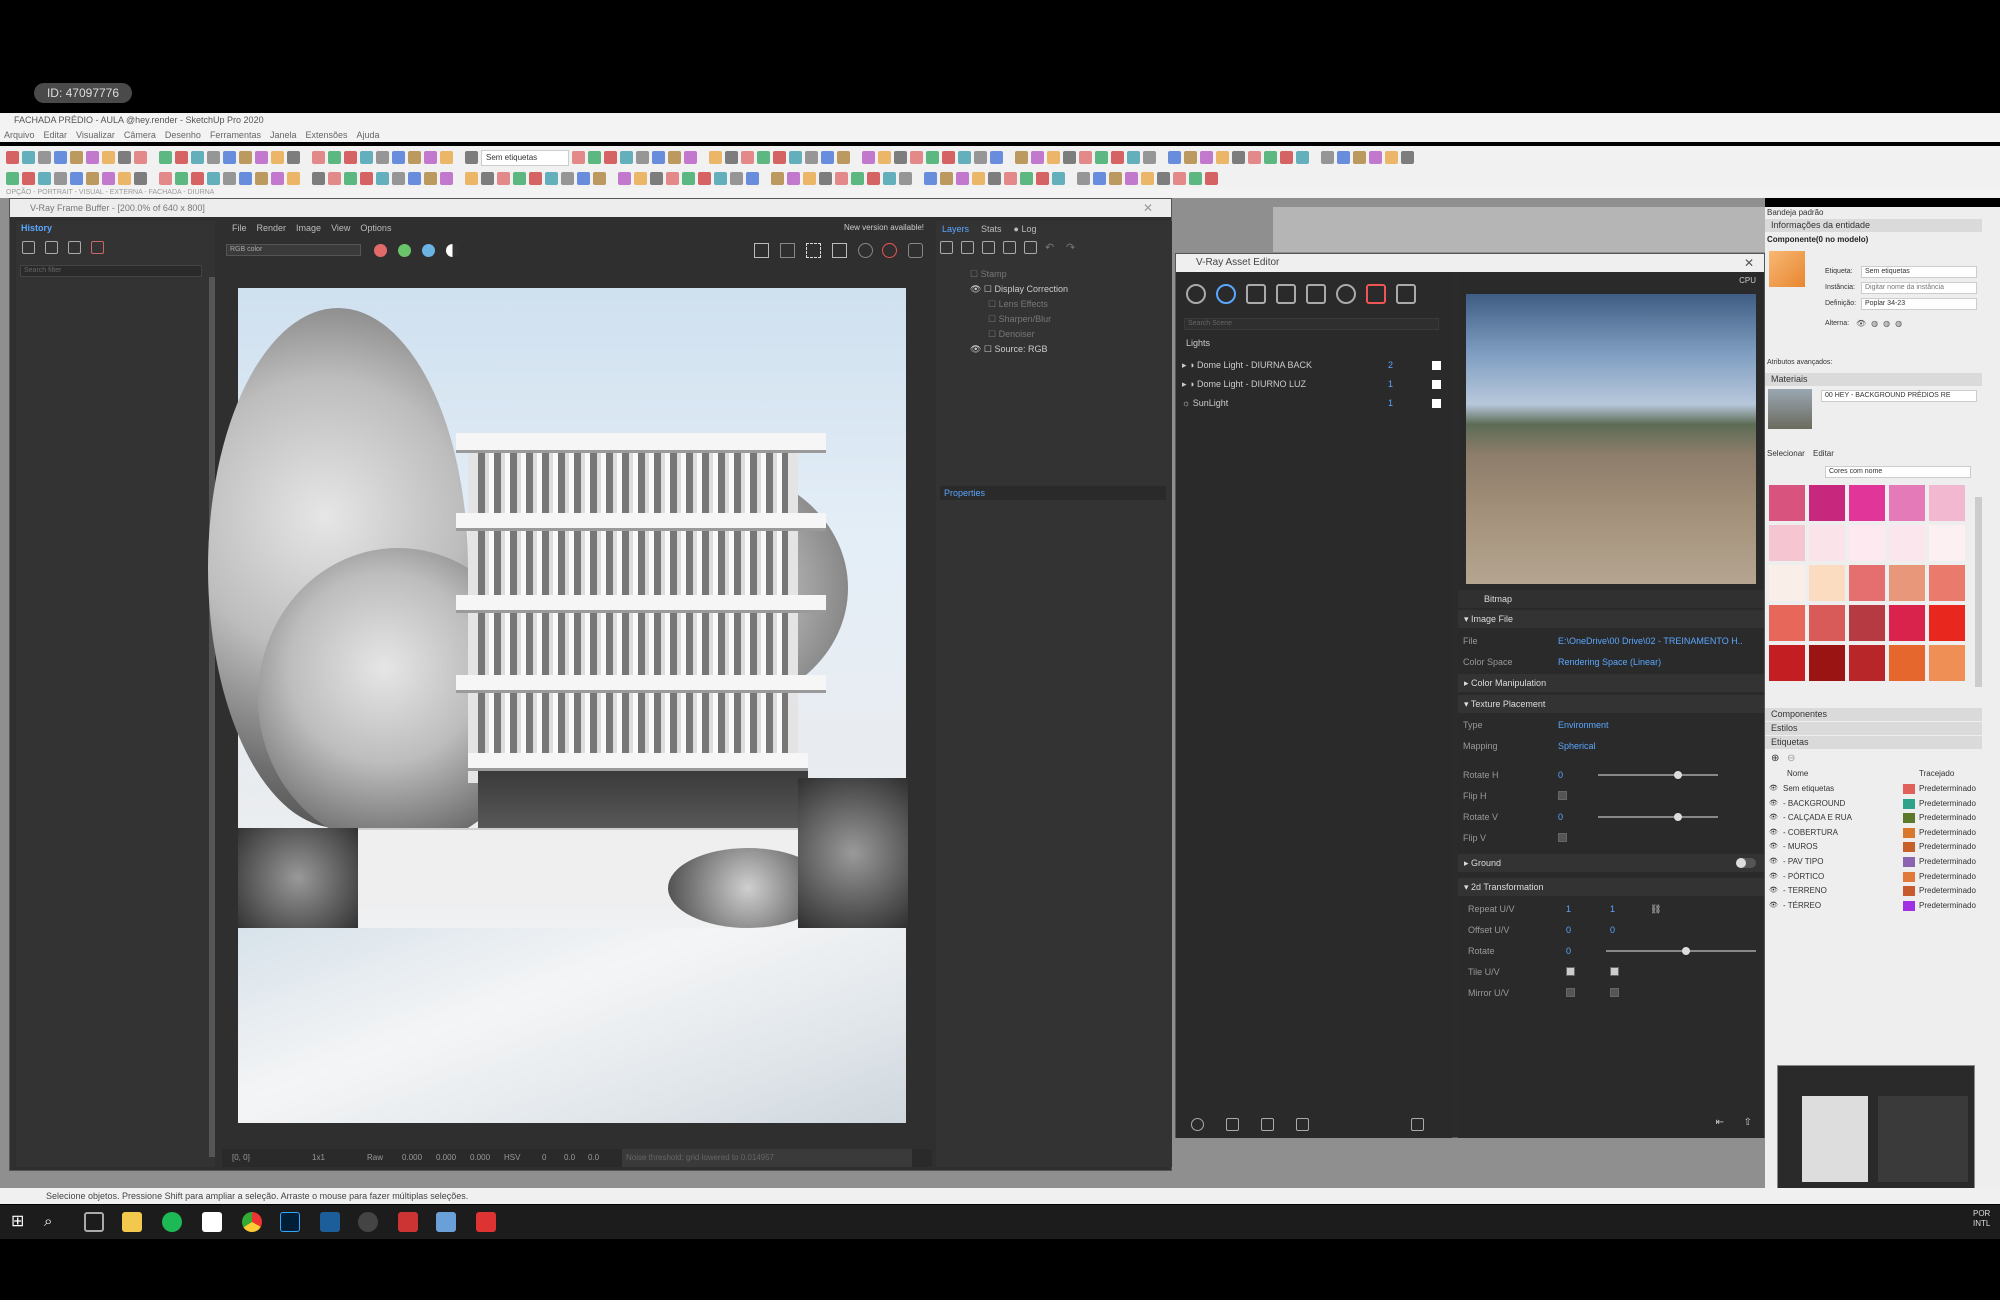 Image resolution: width=2000 pixels, height=1300 pixels. What do you see at coordinates (172, 1222) in the screenshot?
I see `spotify-icon` at bounding box center [172, 1222].